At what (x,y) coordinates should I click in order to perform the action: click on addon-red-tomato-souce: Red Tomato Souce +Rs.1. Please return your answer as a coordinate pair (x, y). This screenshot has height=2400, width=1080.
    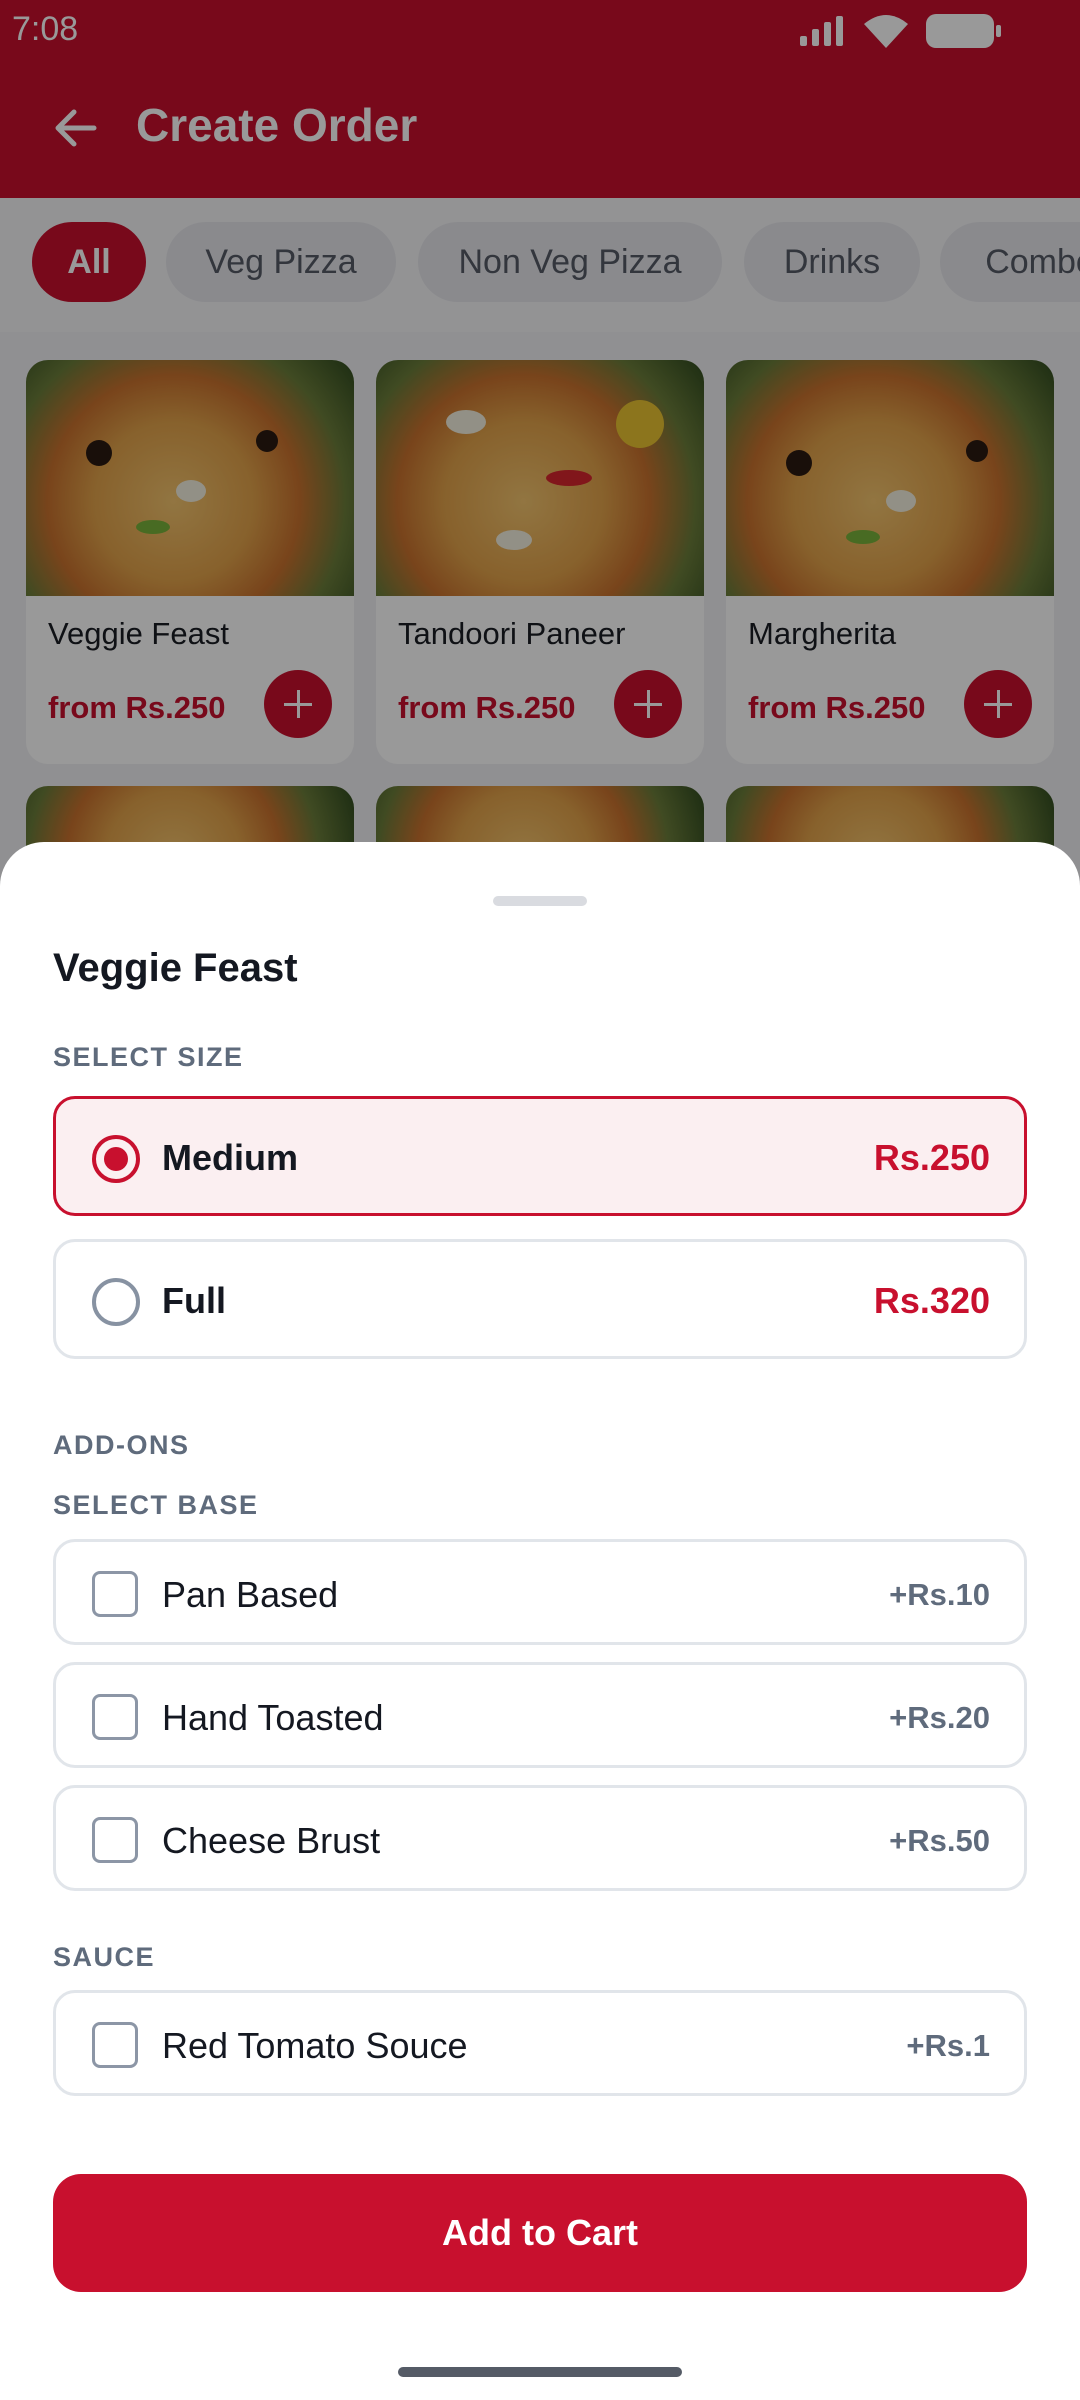
    Looking at the image, I should click on (540, 2043).